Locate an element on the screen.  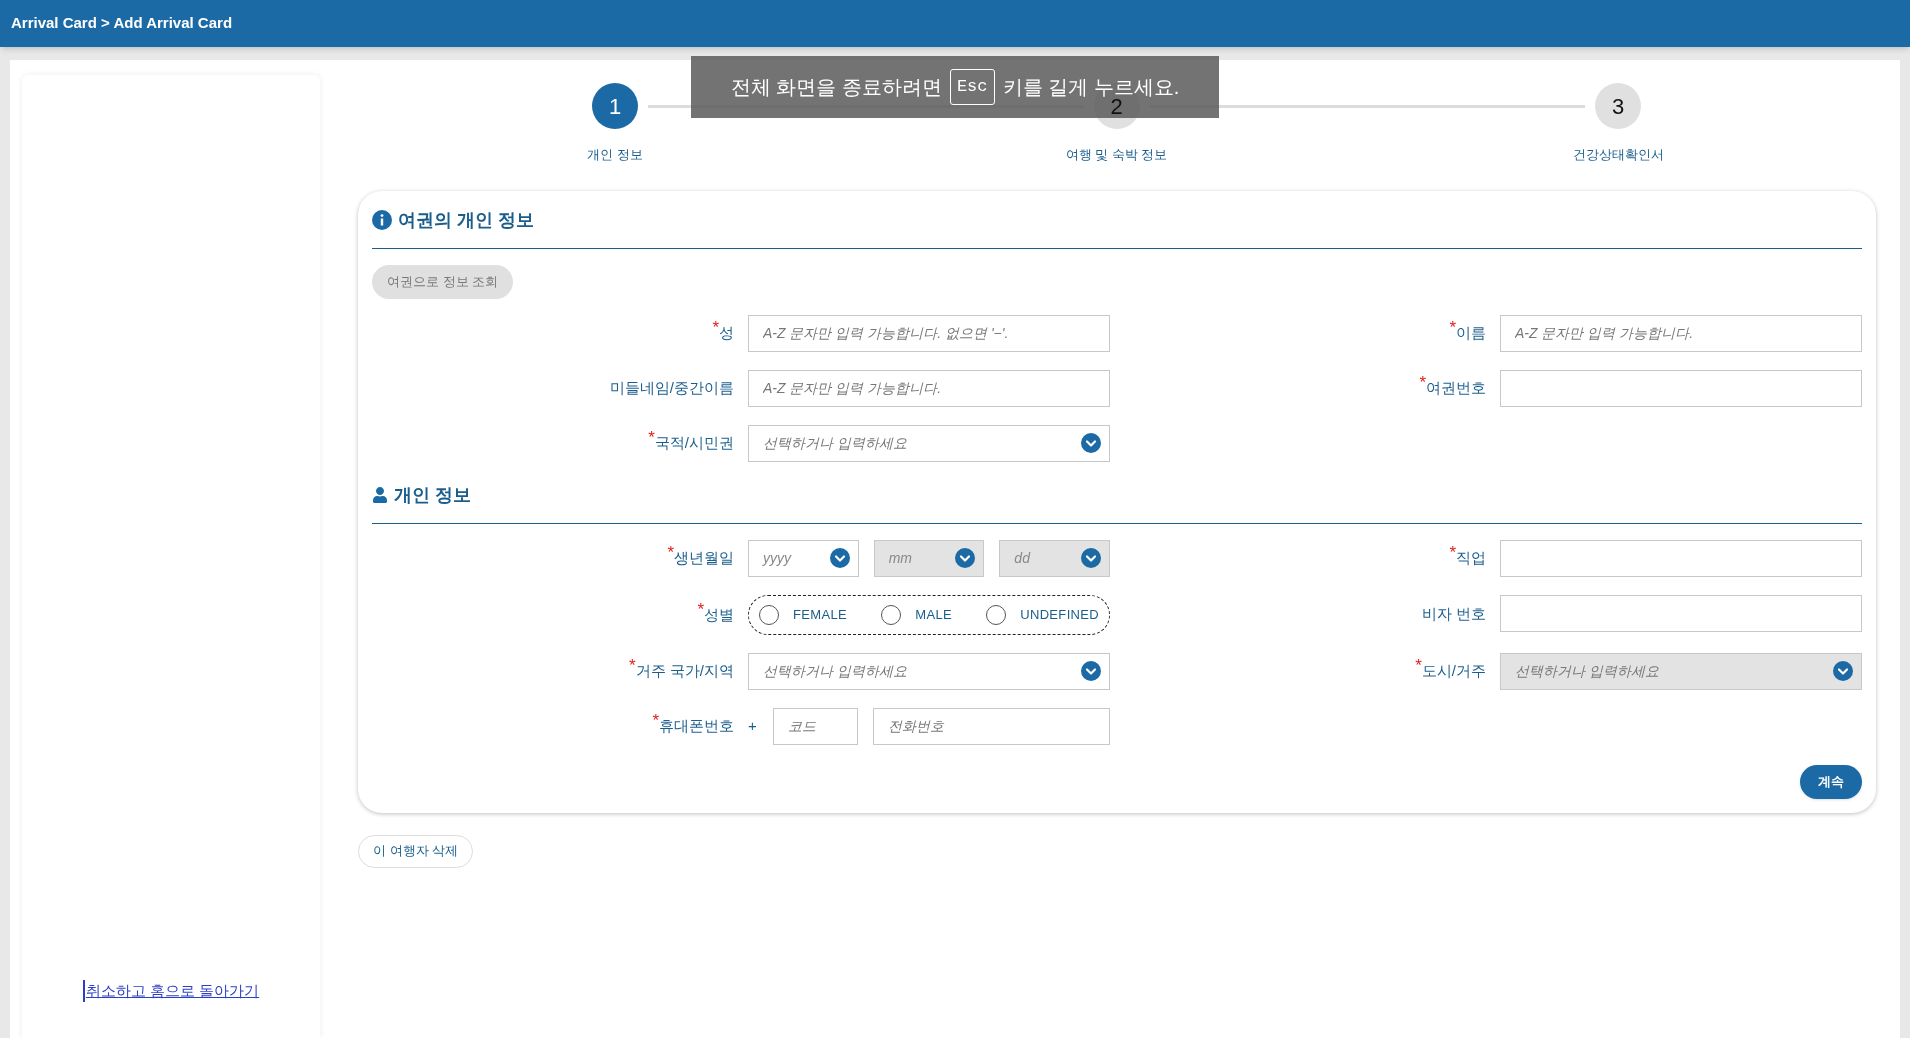
date-select: yyyy is located at coordinates (803, 558).